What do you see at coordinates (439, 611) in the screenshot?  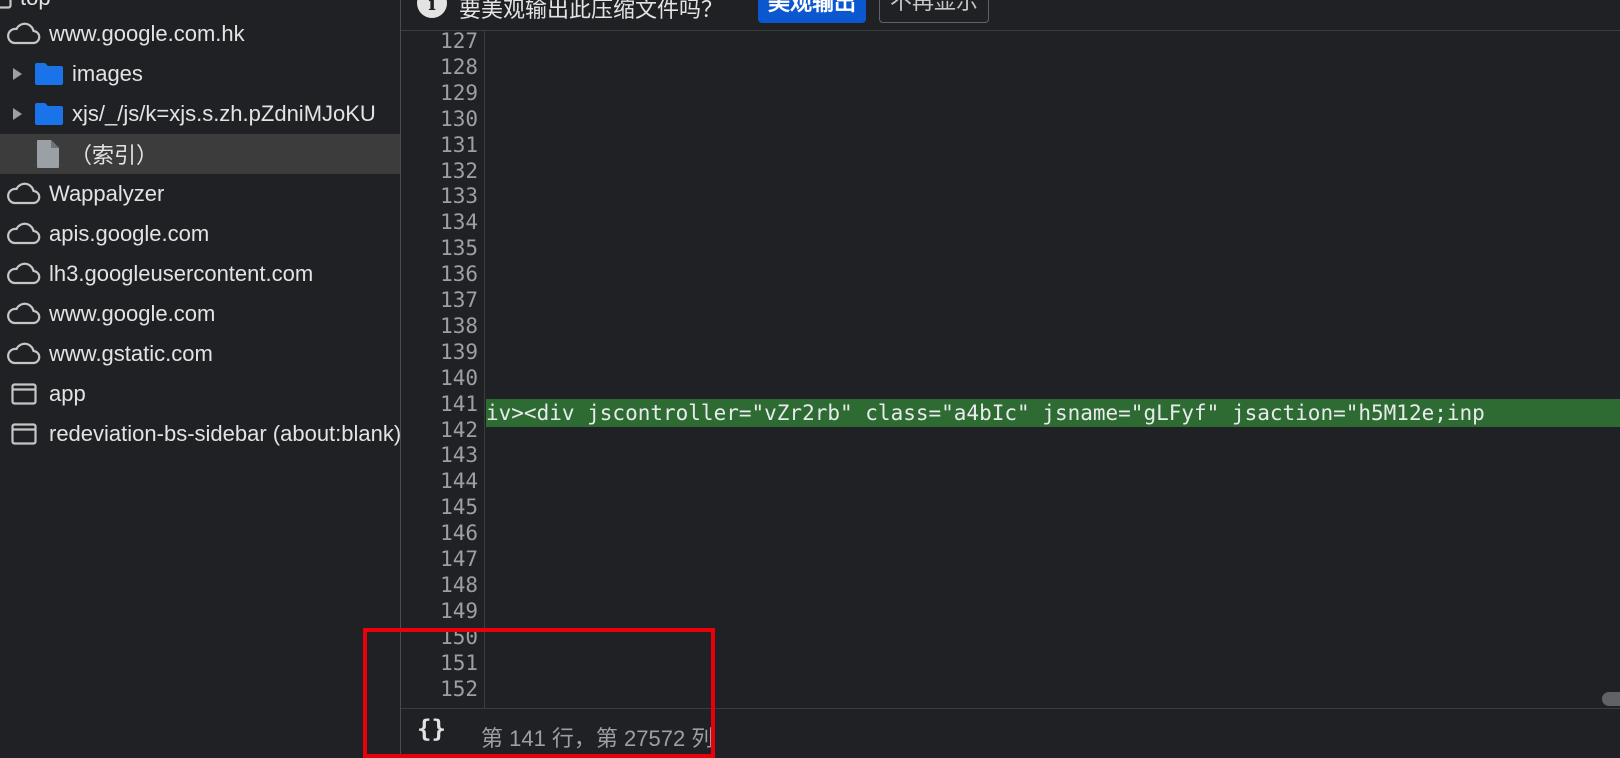 I see `line-number: 149` at bounding box center [439, 611].